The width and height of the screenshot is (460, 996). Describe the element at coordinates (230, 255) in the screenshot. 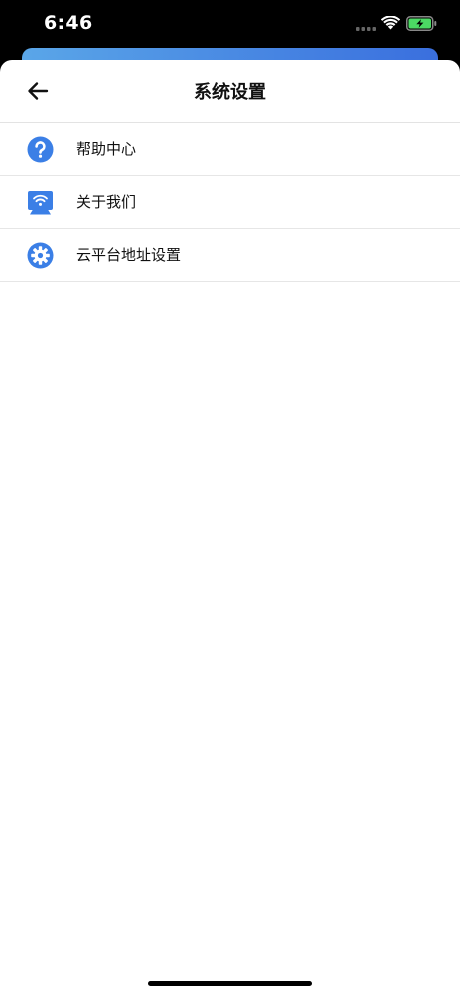

I see `cloud-address-settings-item: 云平台地址设置` at that location.